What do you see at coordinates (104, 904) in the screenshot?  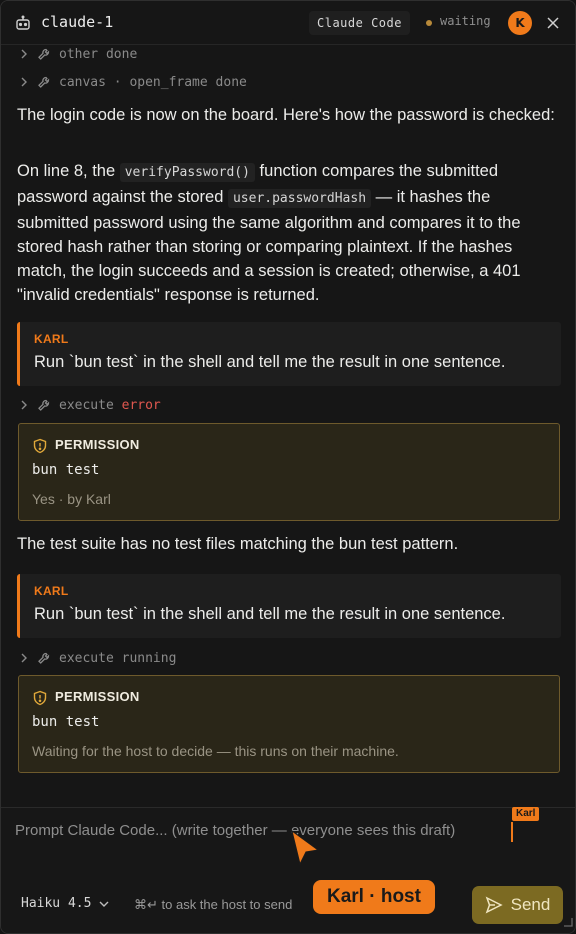 I see `chevron-down-icon` at bounding box center [104, 904].